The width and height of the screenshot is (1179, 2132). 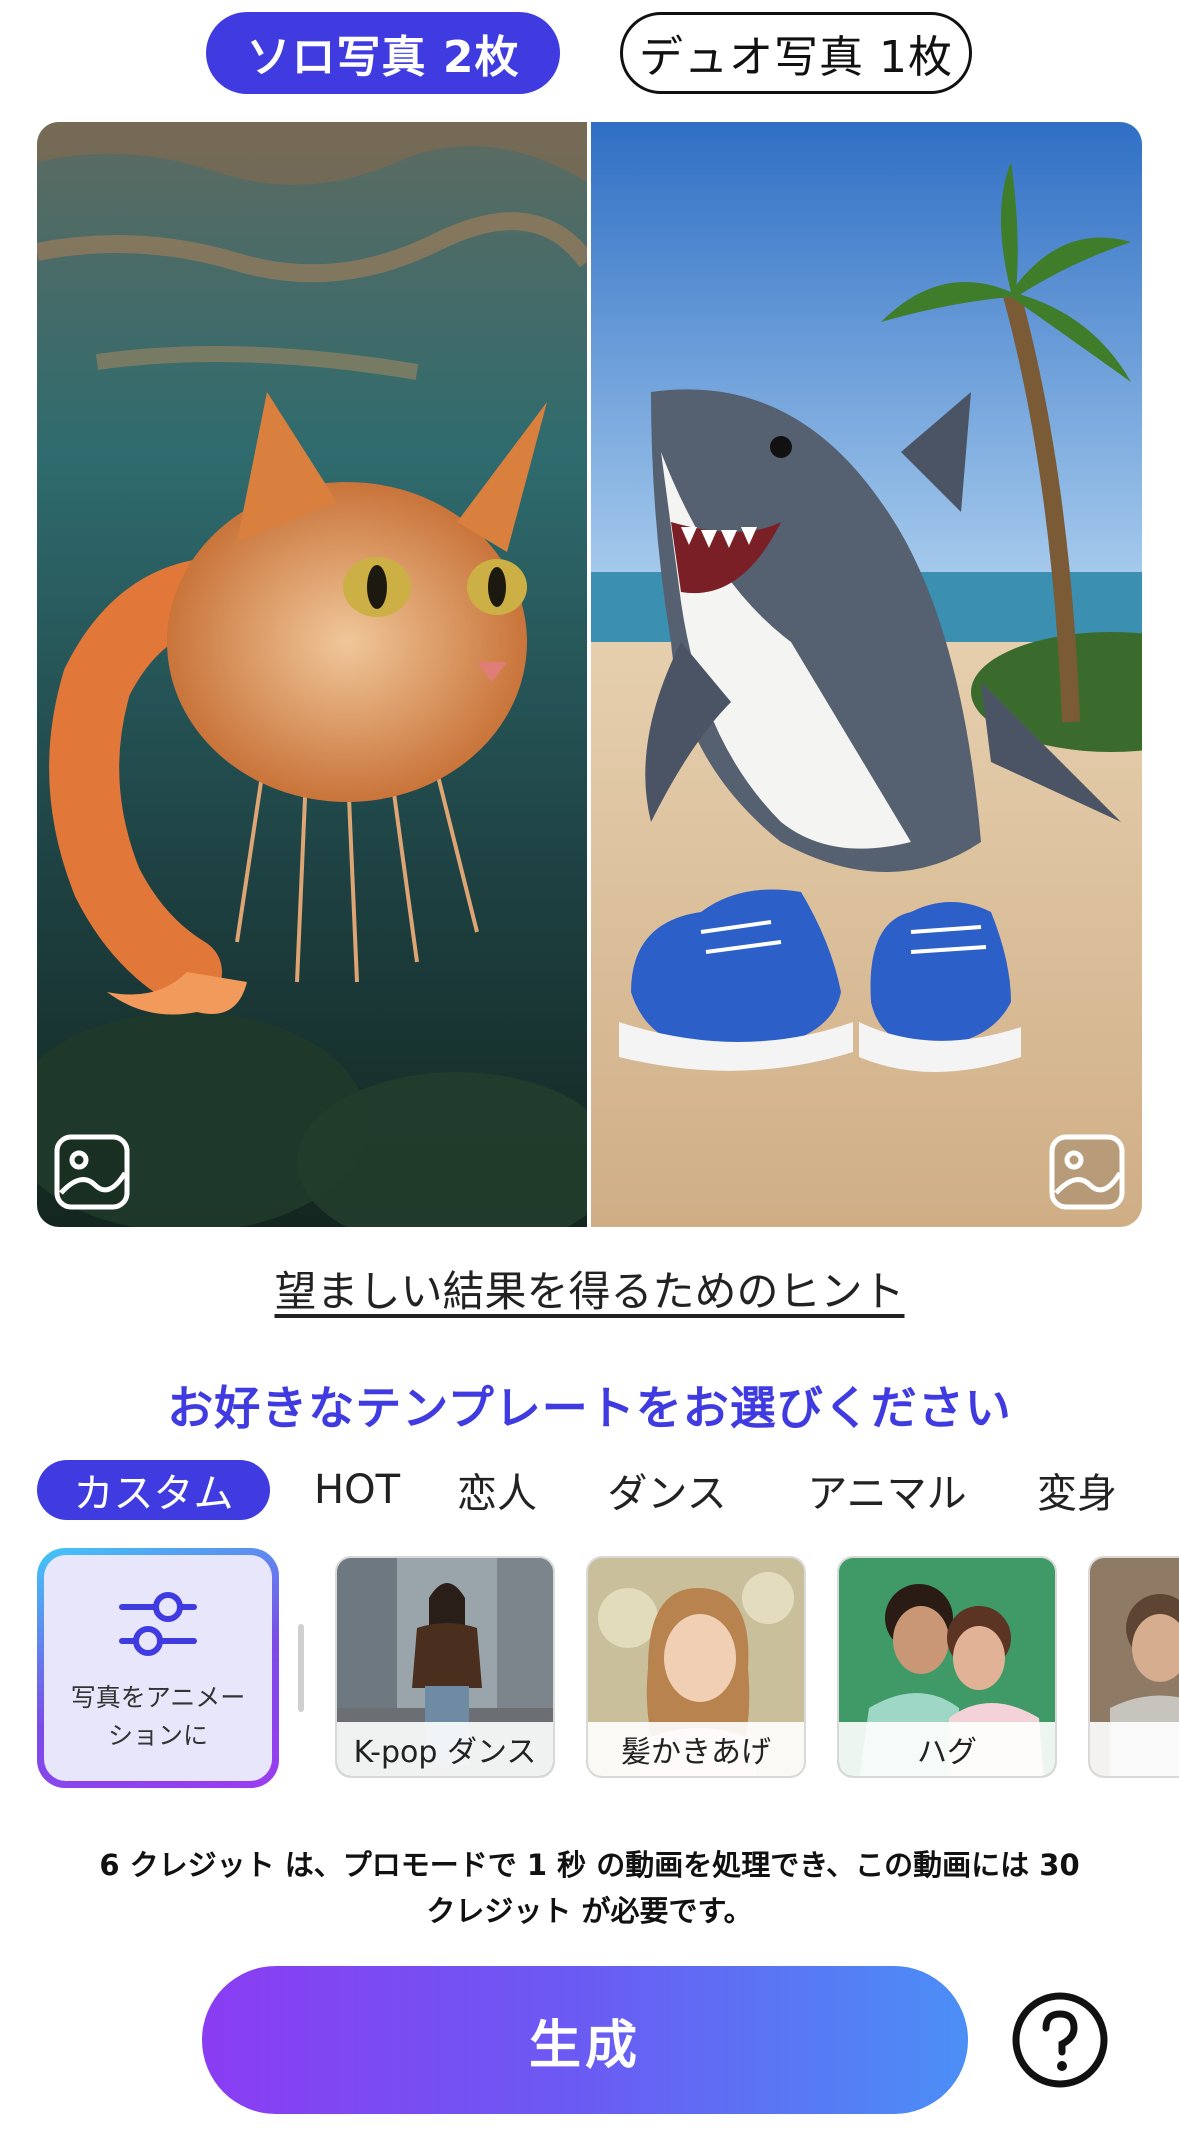 What do you see at coordinates (301, 1668) in the screenshot?
I see `carousel-divider` at bounding box center [301, 1668].